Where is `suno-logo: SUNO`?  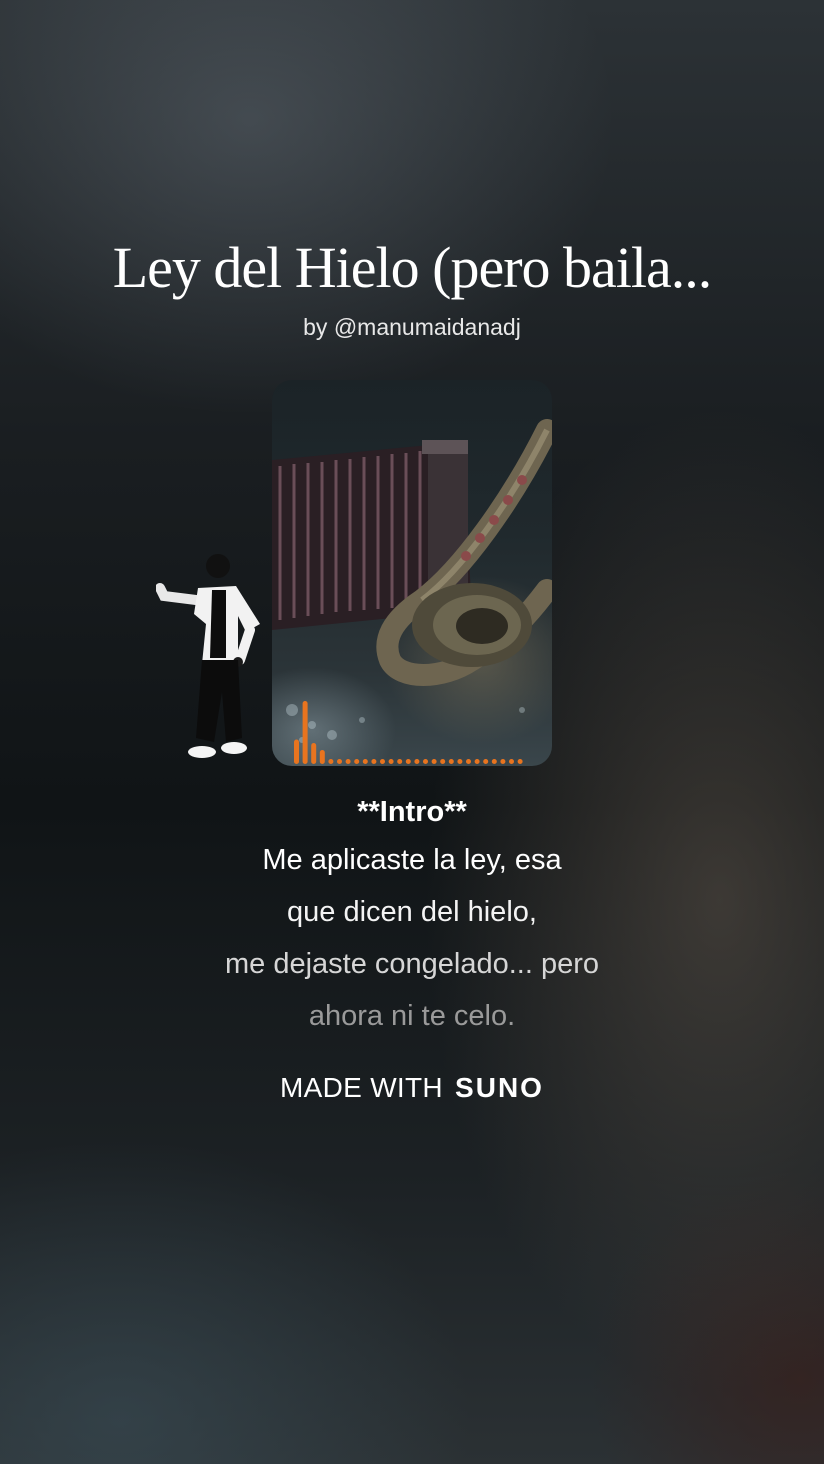
suno-logo: SUNO is located at coordinates (499, 1087).